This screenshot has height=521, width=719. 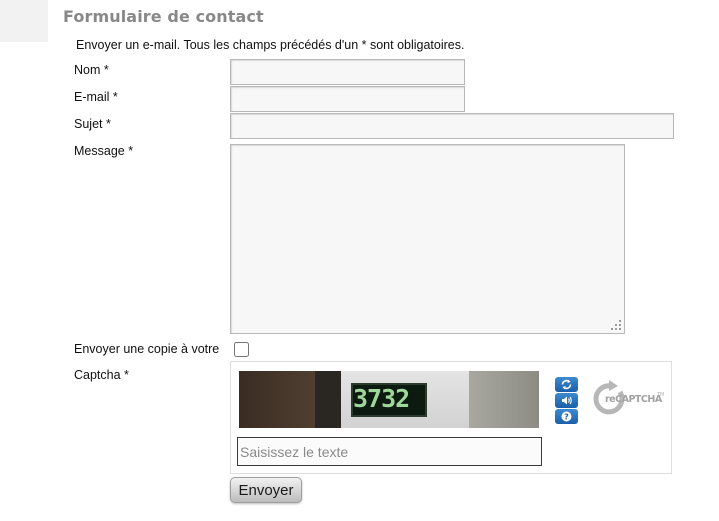 What do you see at coordinates (96, 97) in the screenshot?
I see `email-label: E-mail *` at bounding box center [96, 97].